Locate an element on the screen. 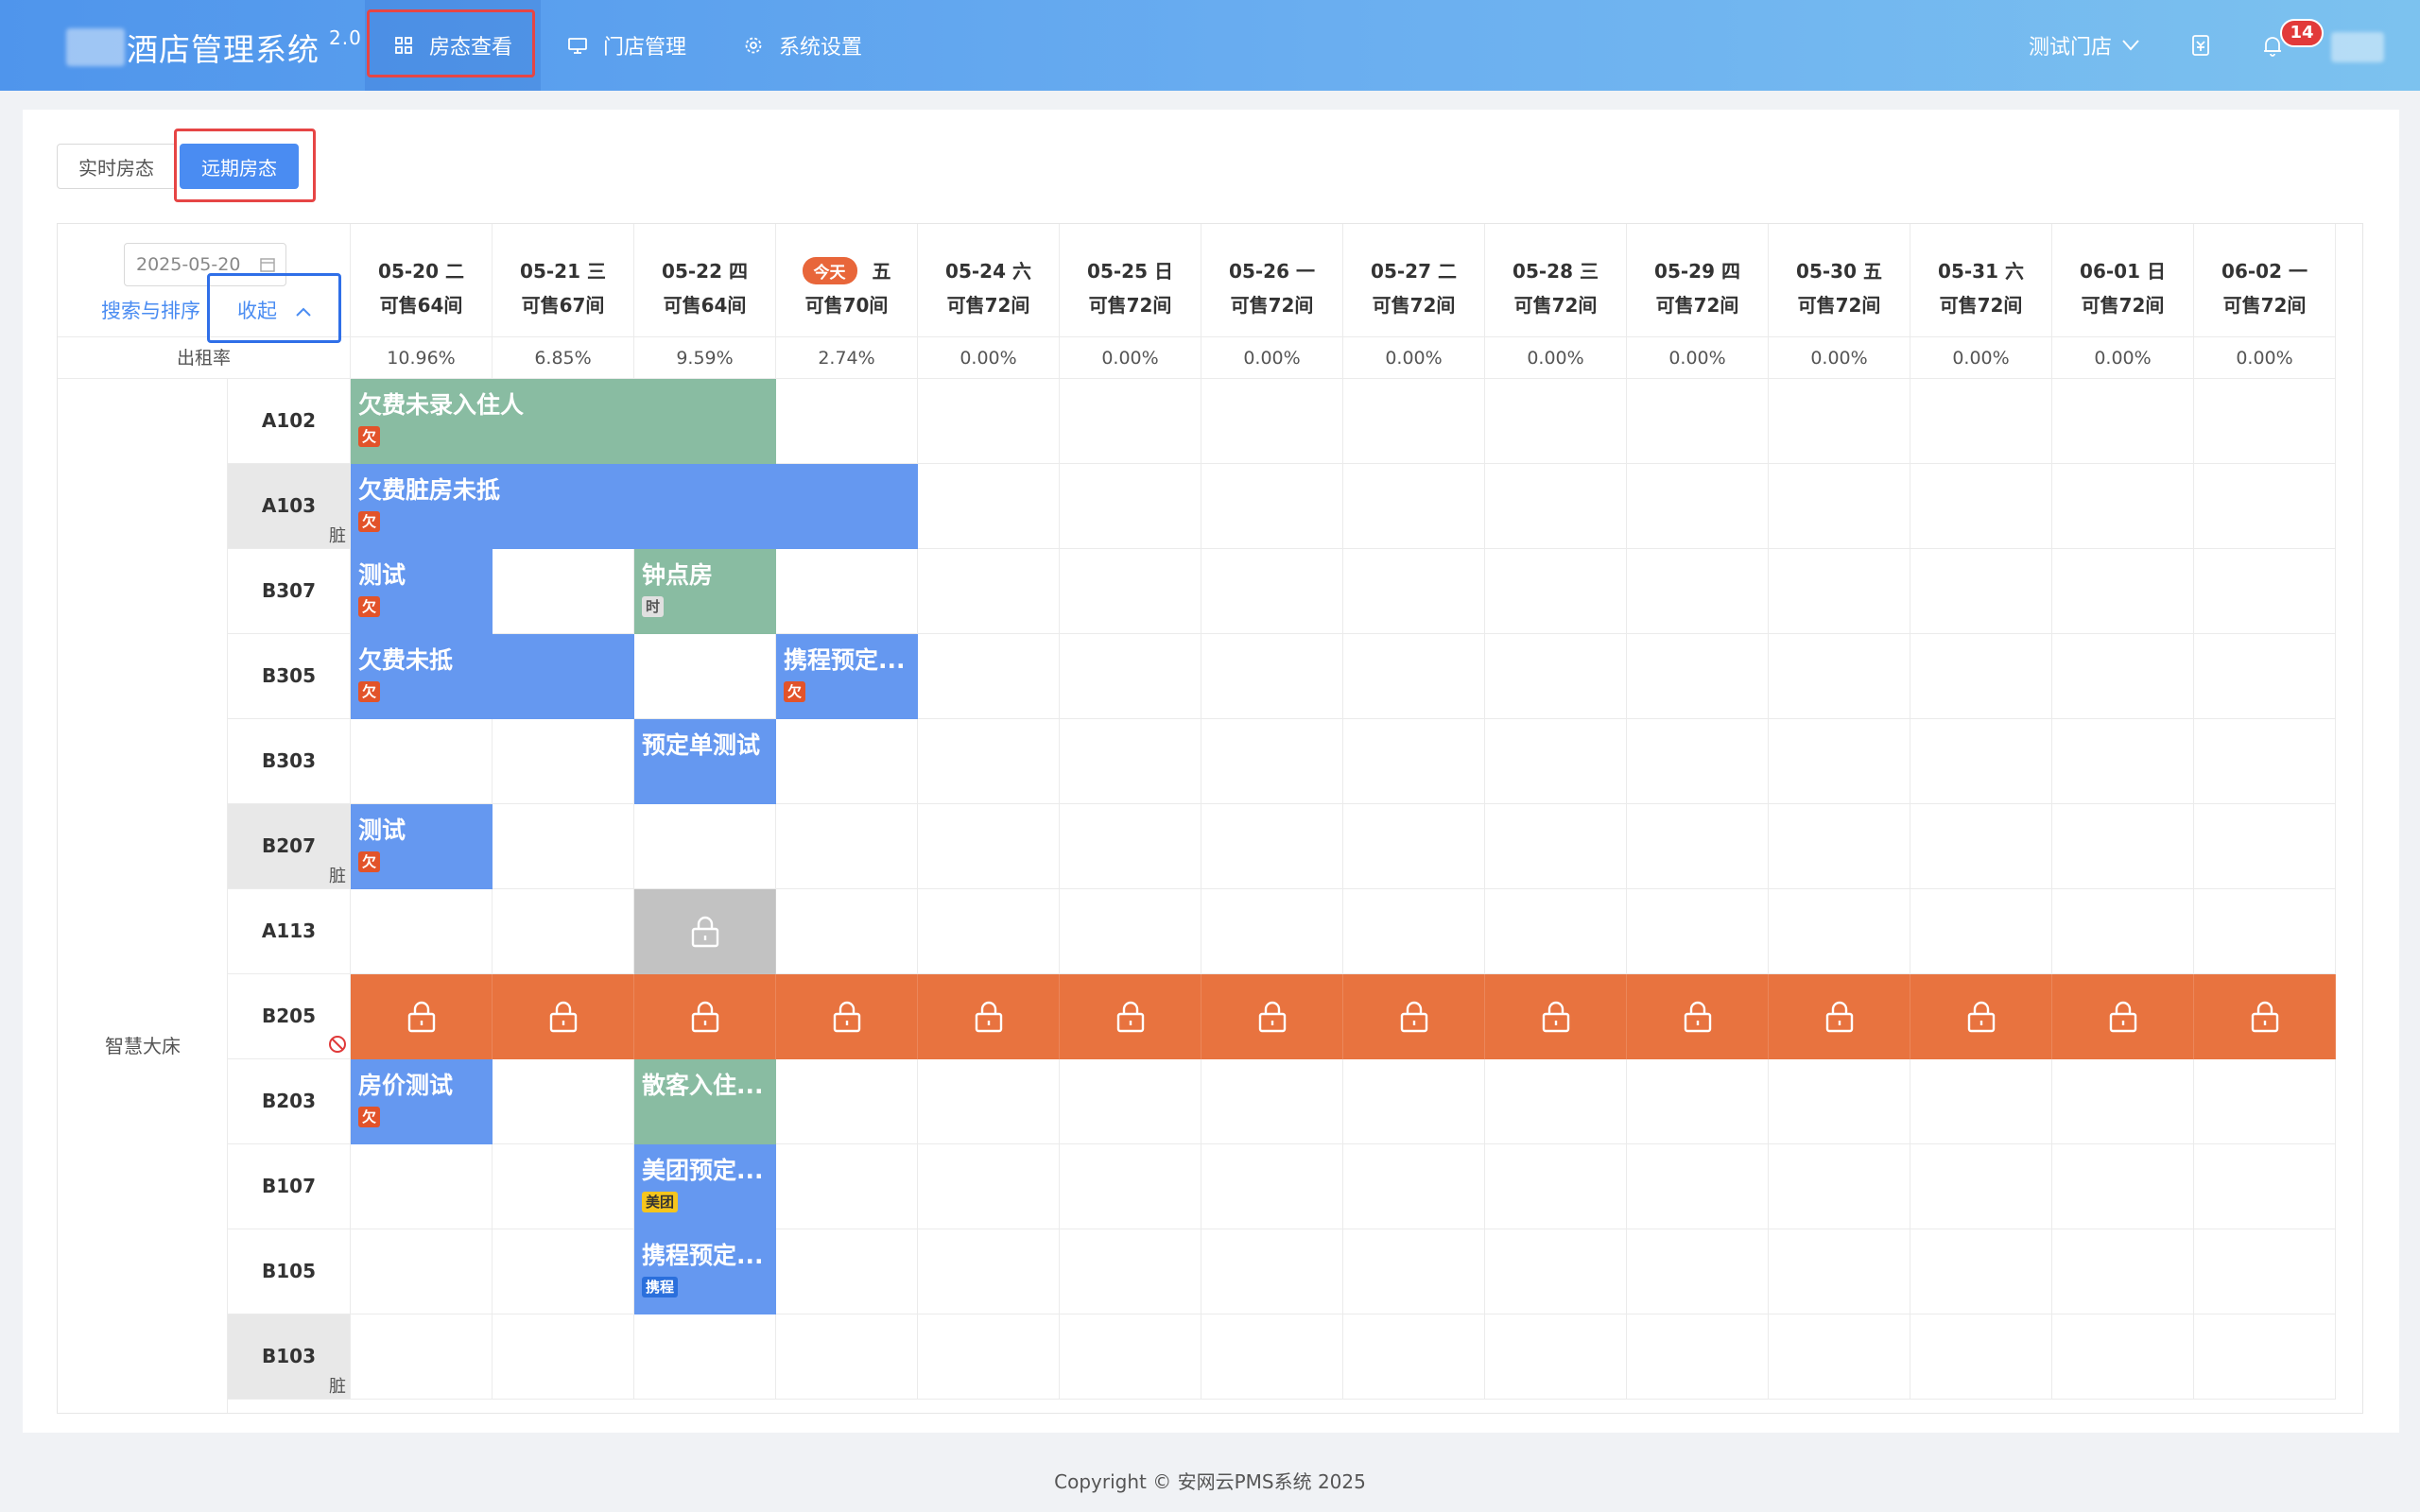 This screenshot has width=2420, height=1512. avatar is located at coordinates (2357, 47).